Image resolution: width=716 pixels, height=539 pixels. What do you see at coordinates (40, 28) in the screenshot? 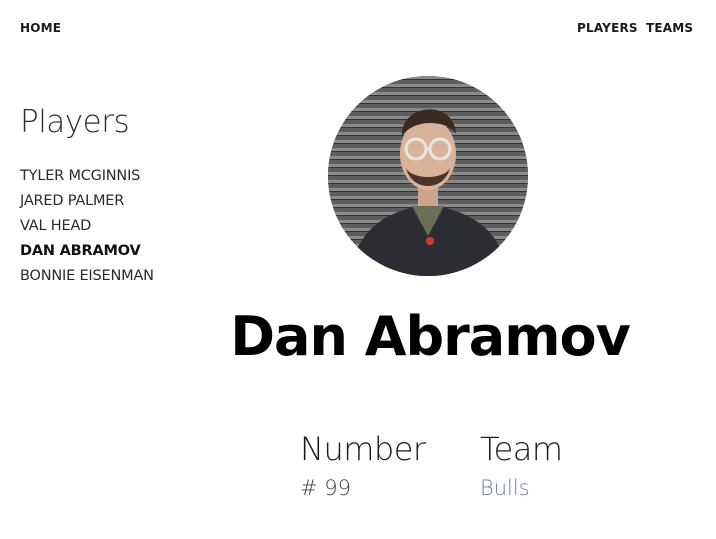
I see `nav-home-link: HOME` at bounding box center [40, 28].